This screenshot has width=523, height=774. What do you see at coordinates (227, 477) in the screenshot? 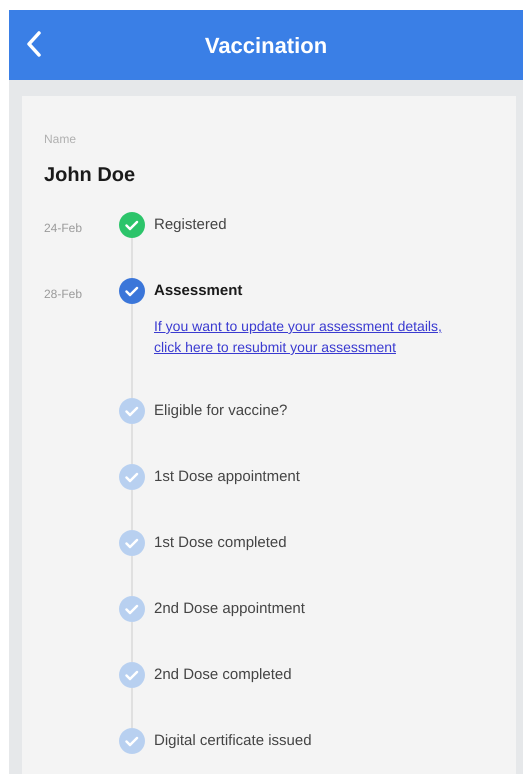
I see `step-label: 1st Dose appointment` at bounding box center [227, 477].